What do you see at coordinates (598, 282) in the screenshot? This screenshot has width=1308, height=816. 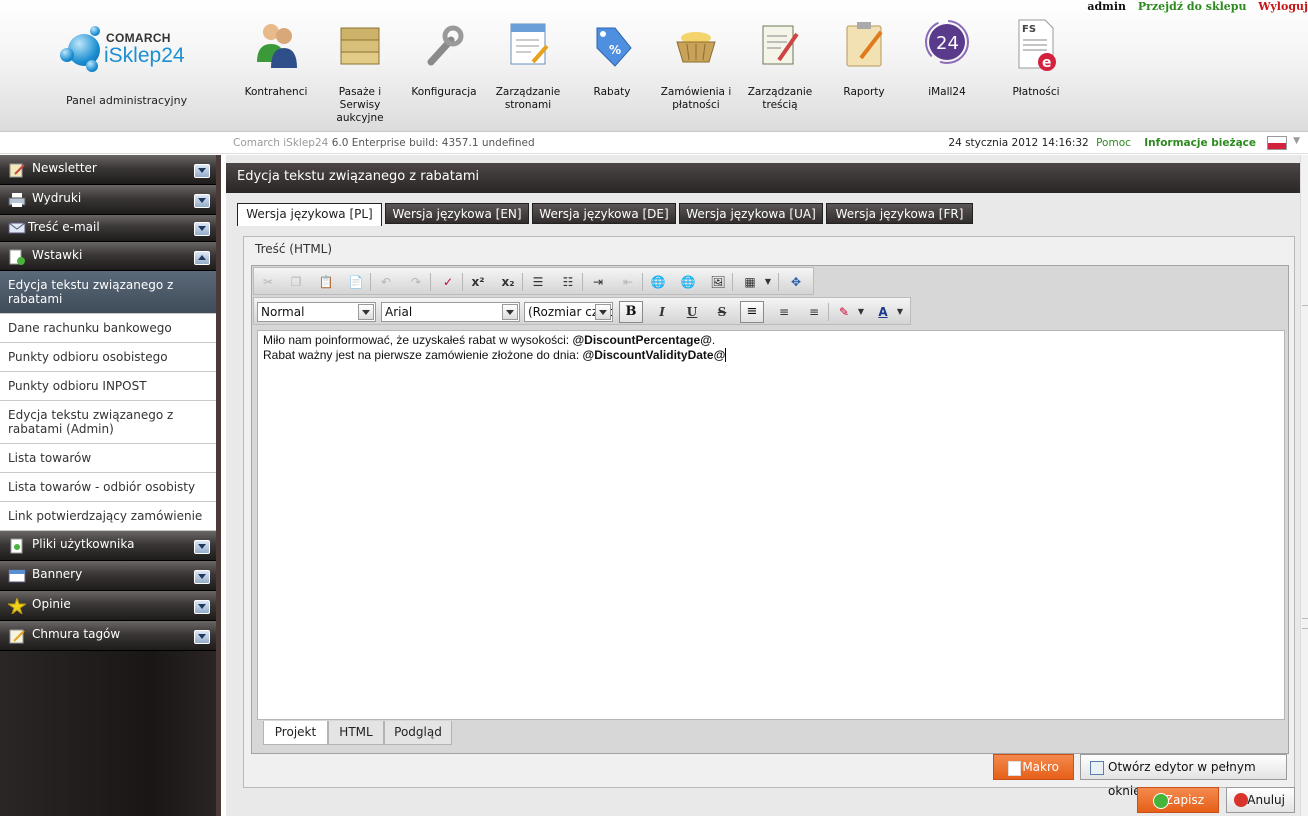 I see `indent-icon: ⇥` at bounding box center [598, 282].